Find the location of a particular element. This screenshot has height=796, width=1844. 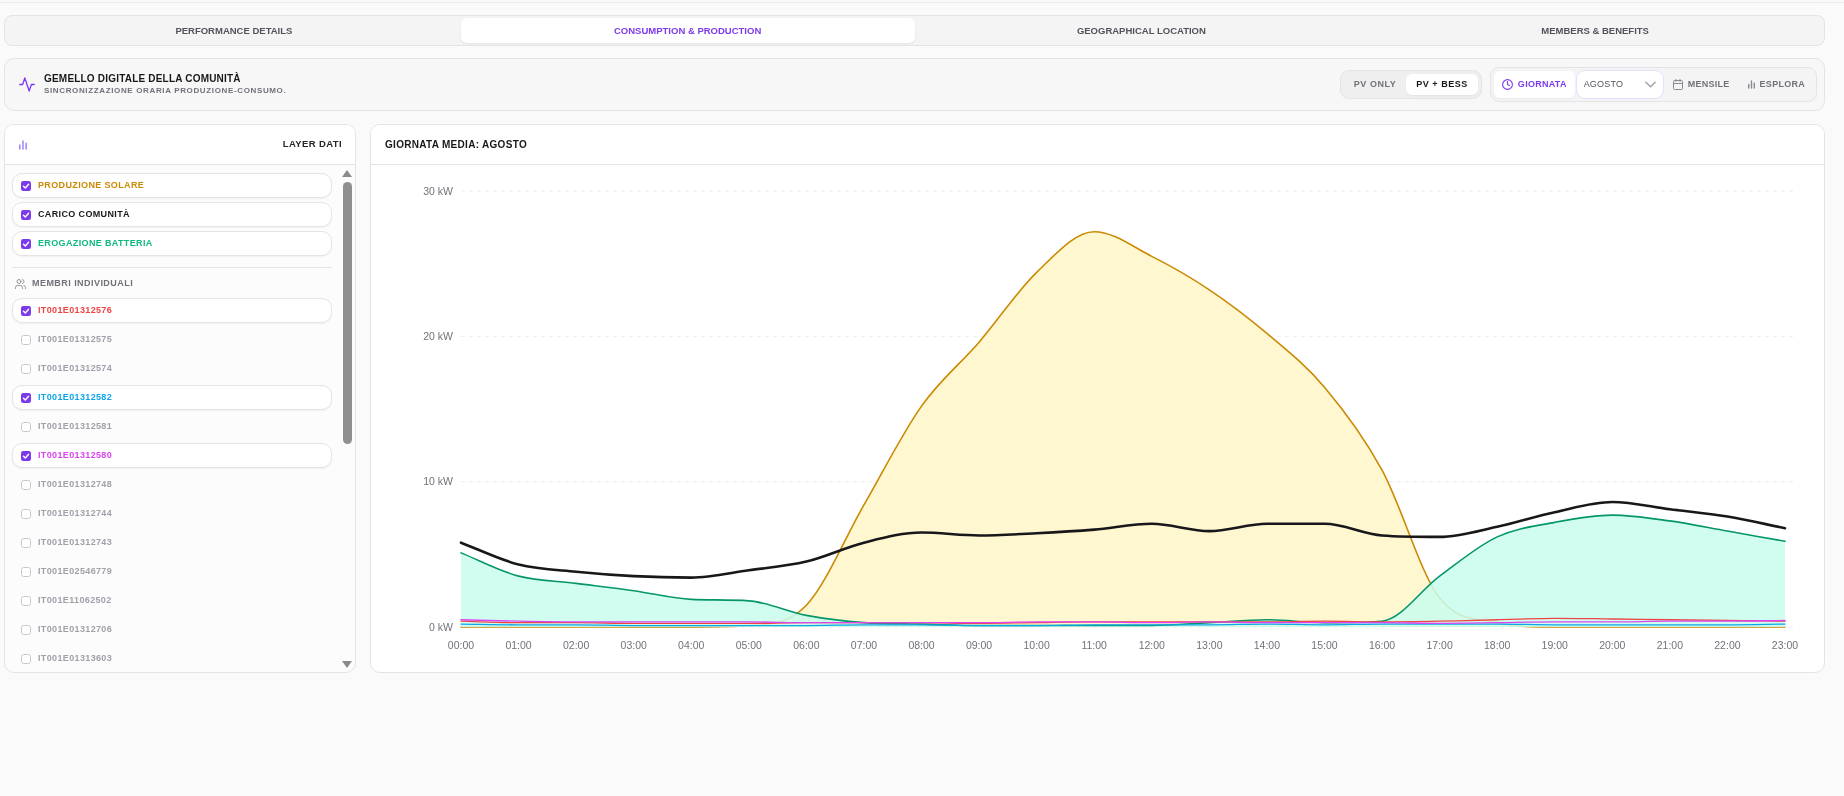

x-axis-label: 04:00 is located at coordinates (691, 645).